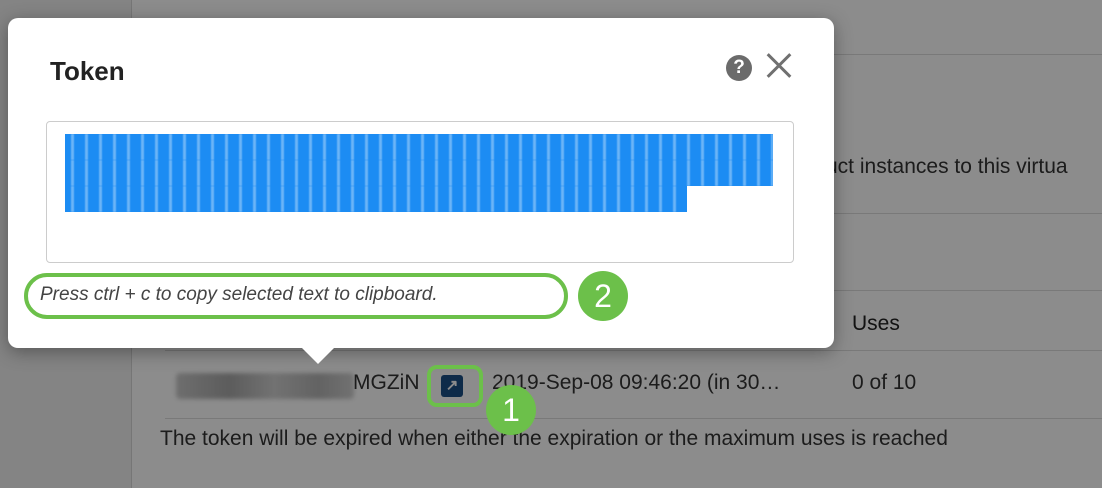 The width and height of the screenshot is (1102, 488). What do you see at coordinates (511, 410) in the screenshot?
I see `step-1-badge: 1` at bounding box center [511, 410].